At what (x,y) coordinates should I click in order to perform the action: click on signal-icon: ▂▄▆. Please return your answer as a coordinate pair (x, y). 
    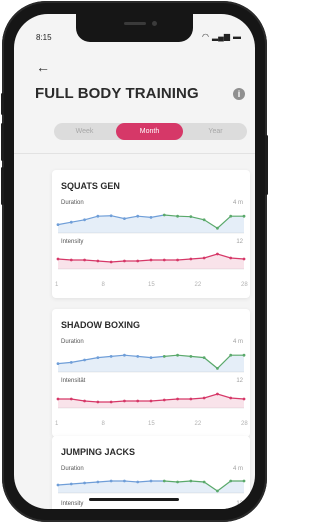
    Looking at the image, I should click on (221, 36).